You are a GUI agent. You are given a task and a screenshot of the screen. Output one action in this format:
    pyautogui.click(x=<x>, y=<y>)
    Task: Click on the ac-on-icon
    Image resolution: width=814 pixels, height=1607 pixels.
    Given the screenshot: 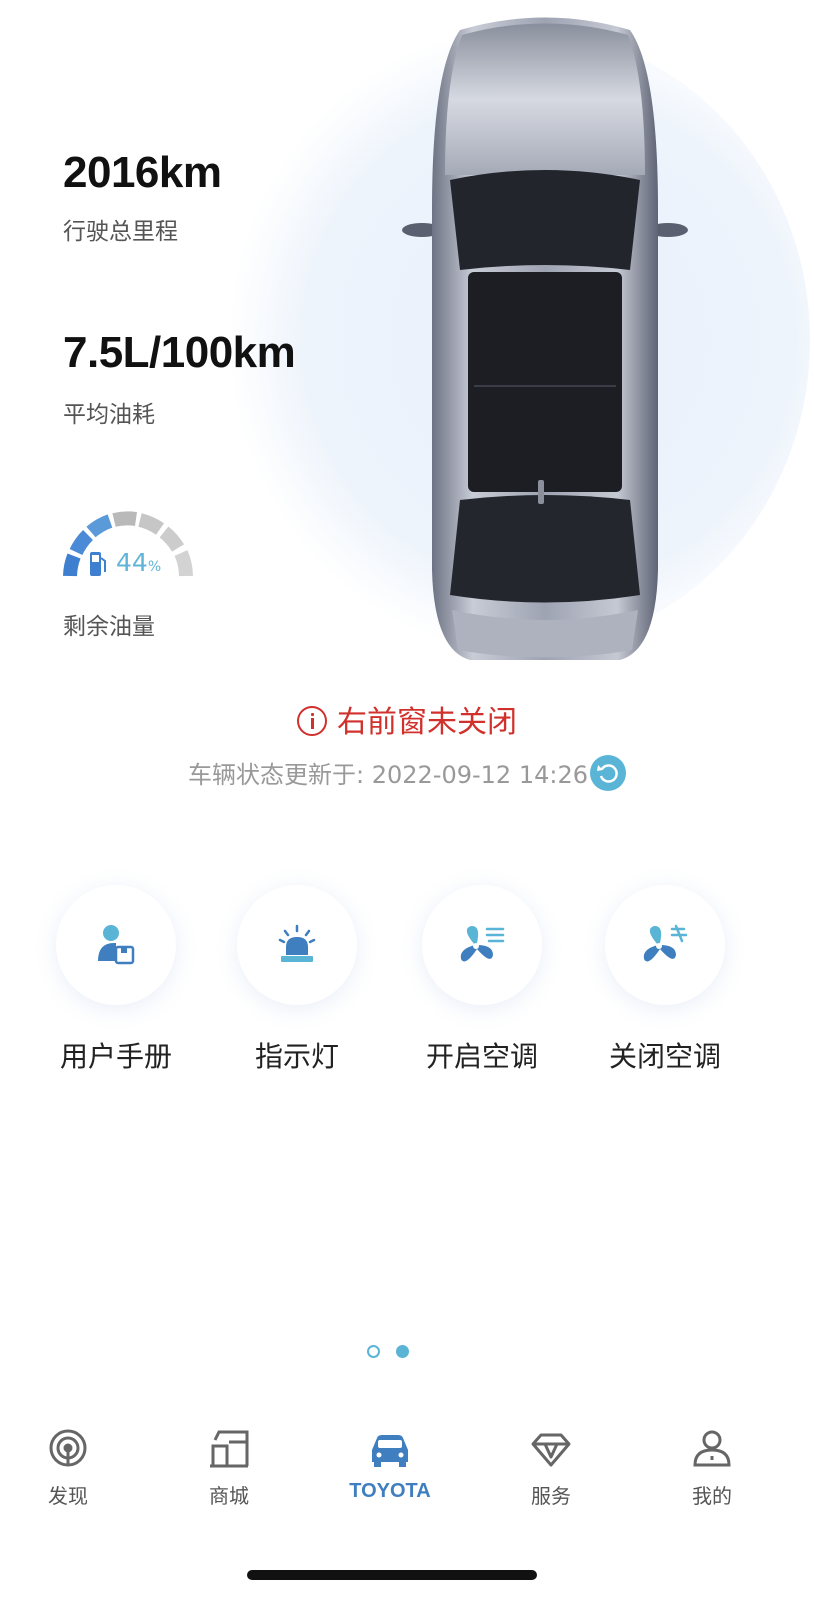 What is the action you would take?
    pyautogui.click(x=482, y=945)
    